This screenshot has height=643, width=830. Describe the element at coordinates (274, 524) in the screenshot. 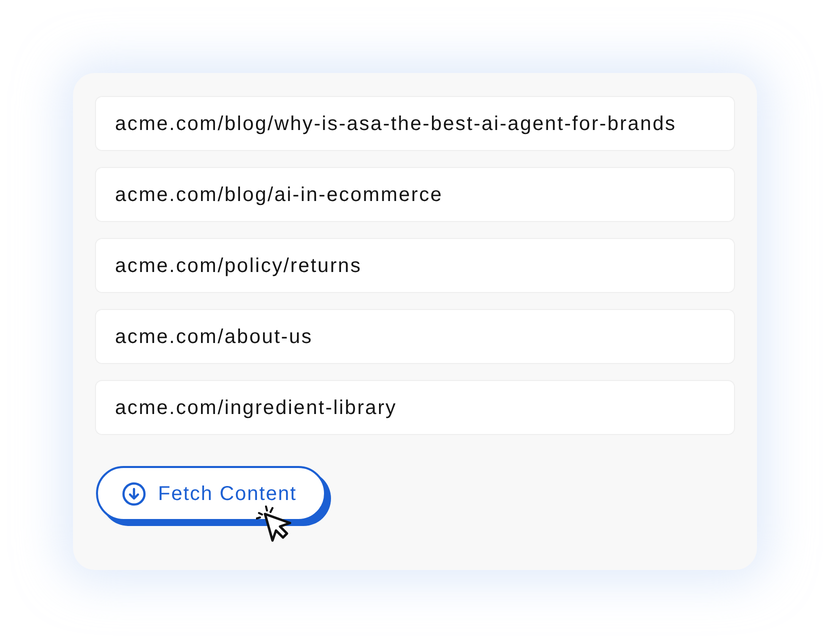

I see `cursor-icon` at that location.